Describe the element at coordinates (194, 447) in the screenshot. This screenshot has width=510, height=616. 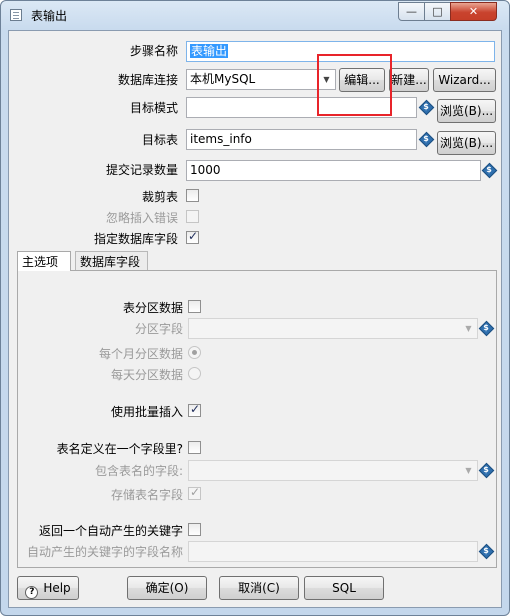
I see `name-in-field-checkbox` at that location.